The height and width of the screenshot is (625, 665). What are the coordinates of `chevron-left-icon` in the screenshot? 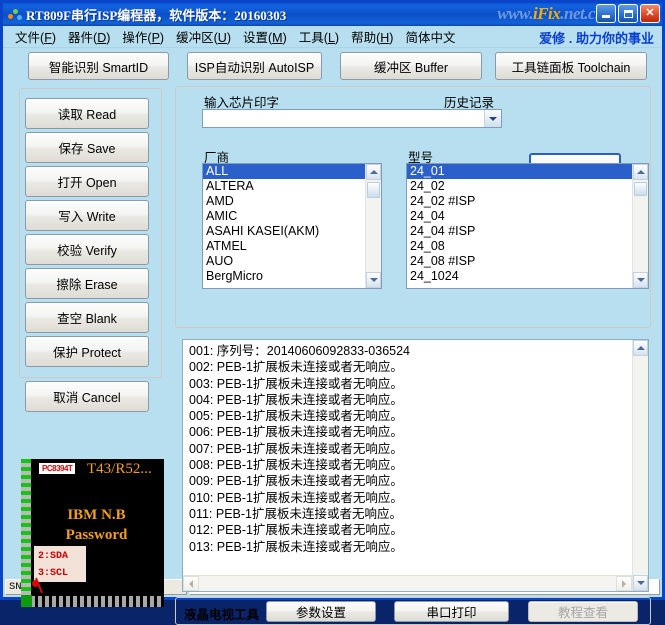 It's located at (191, 583).